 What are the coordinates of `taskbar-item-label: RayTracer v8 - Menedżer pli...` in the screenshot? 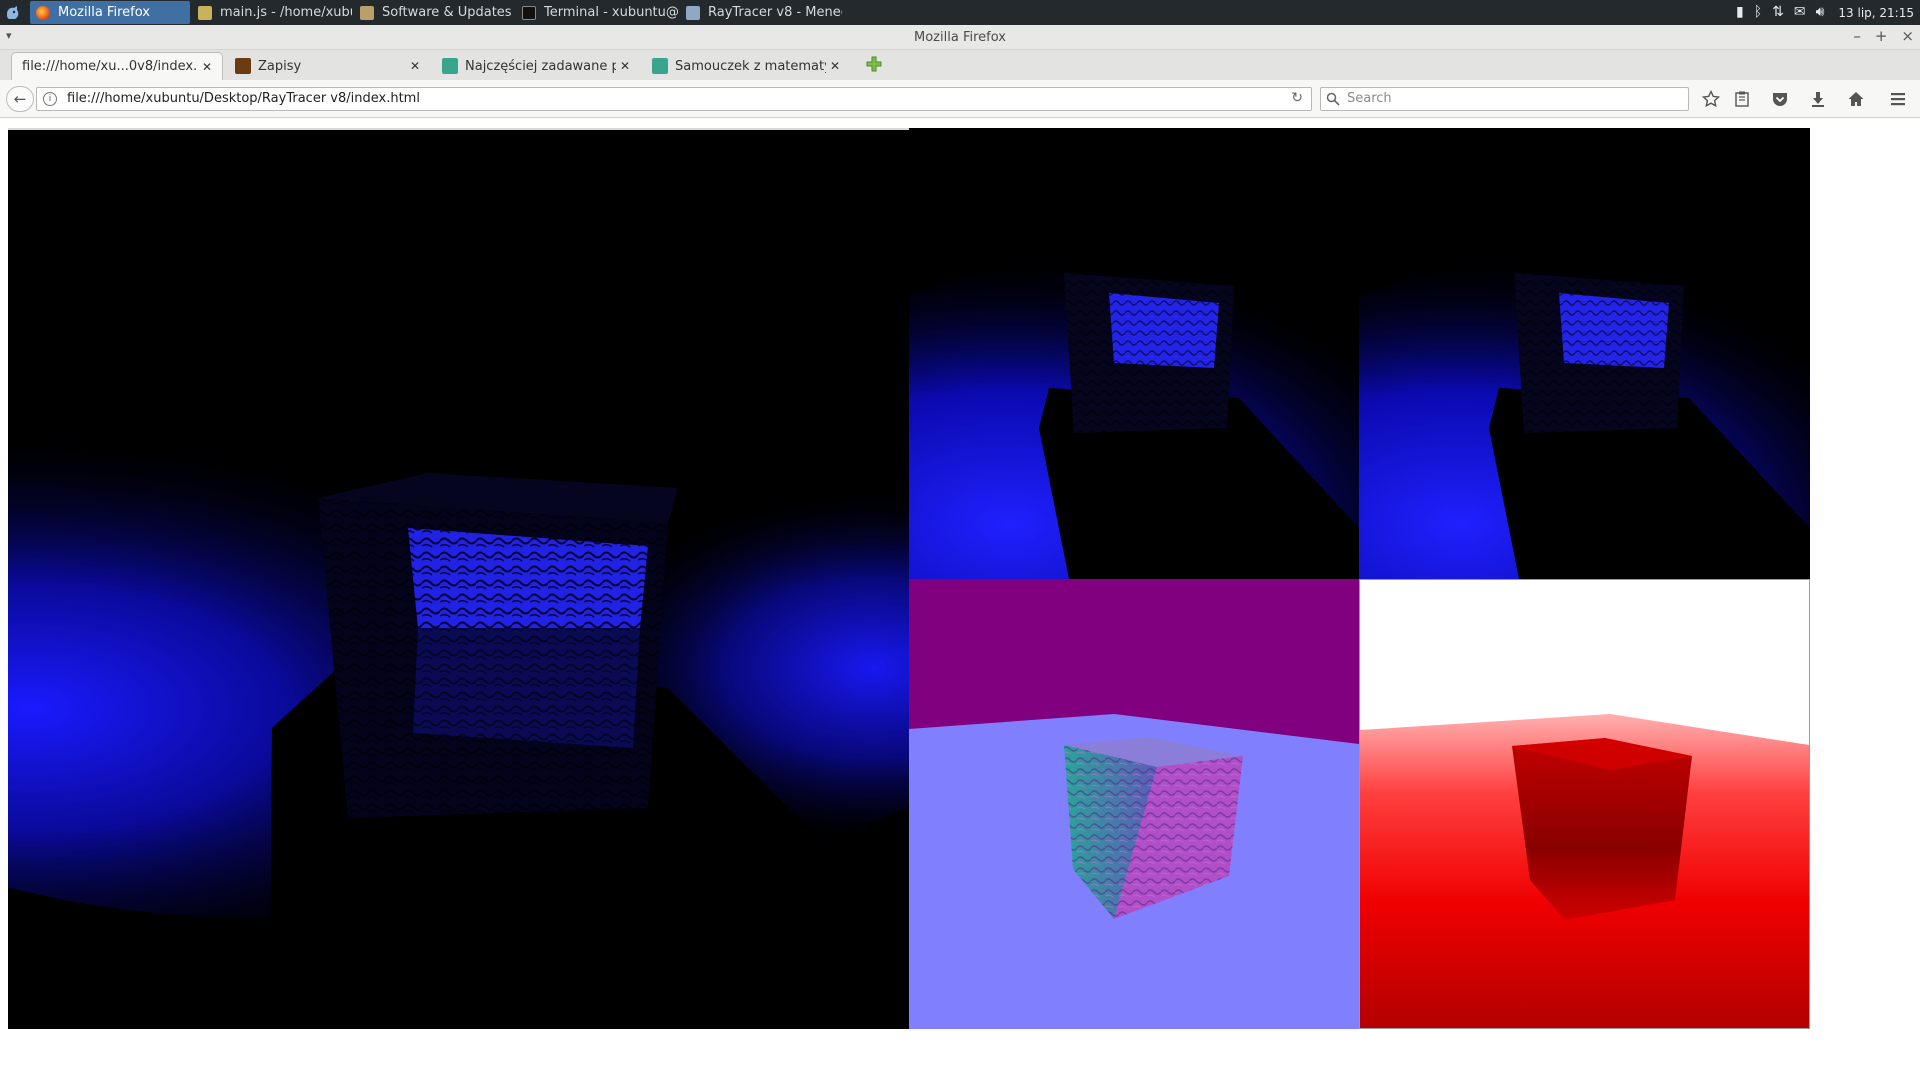 It's located at (775, 12).